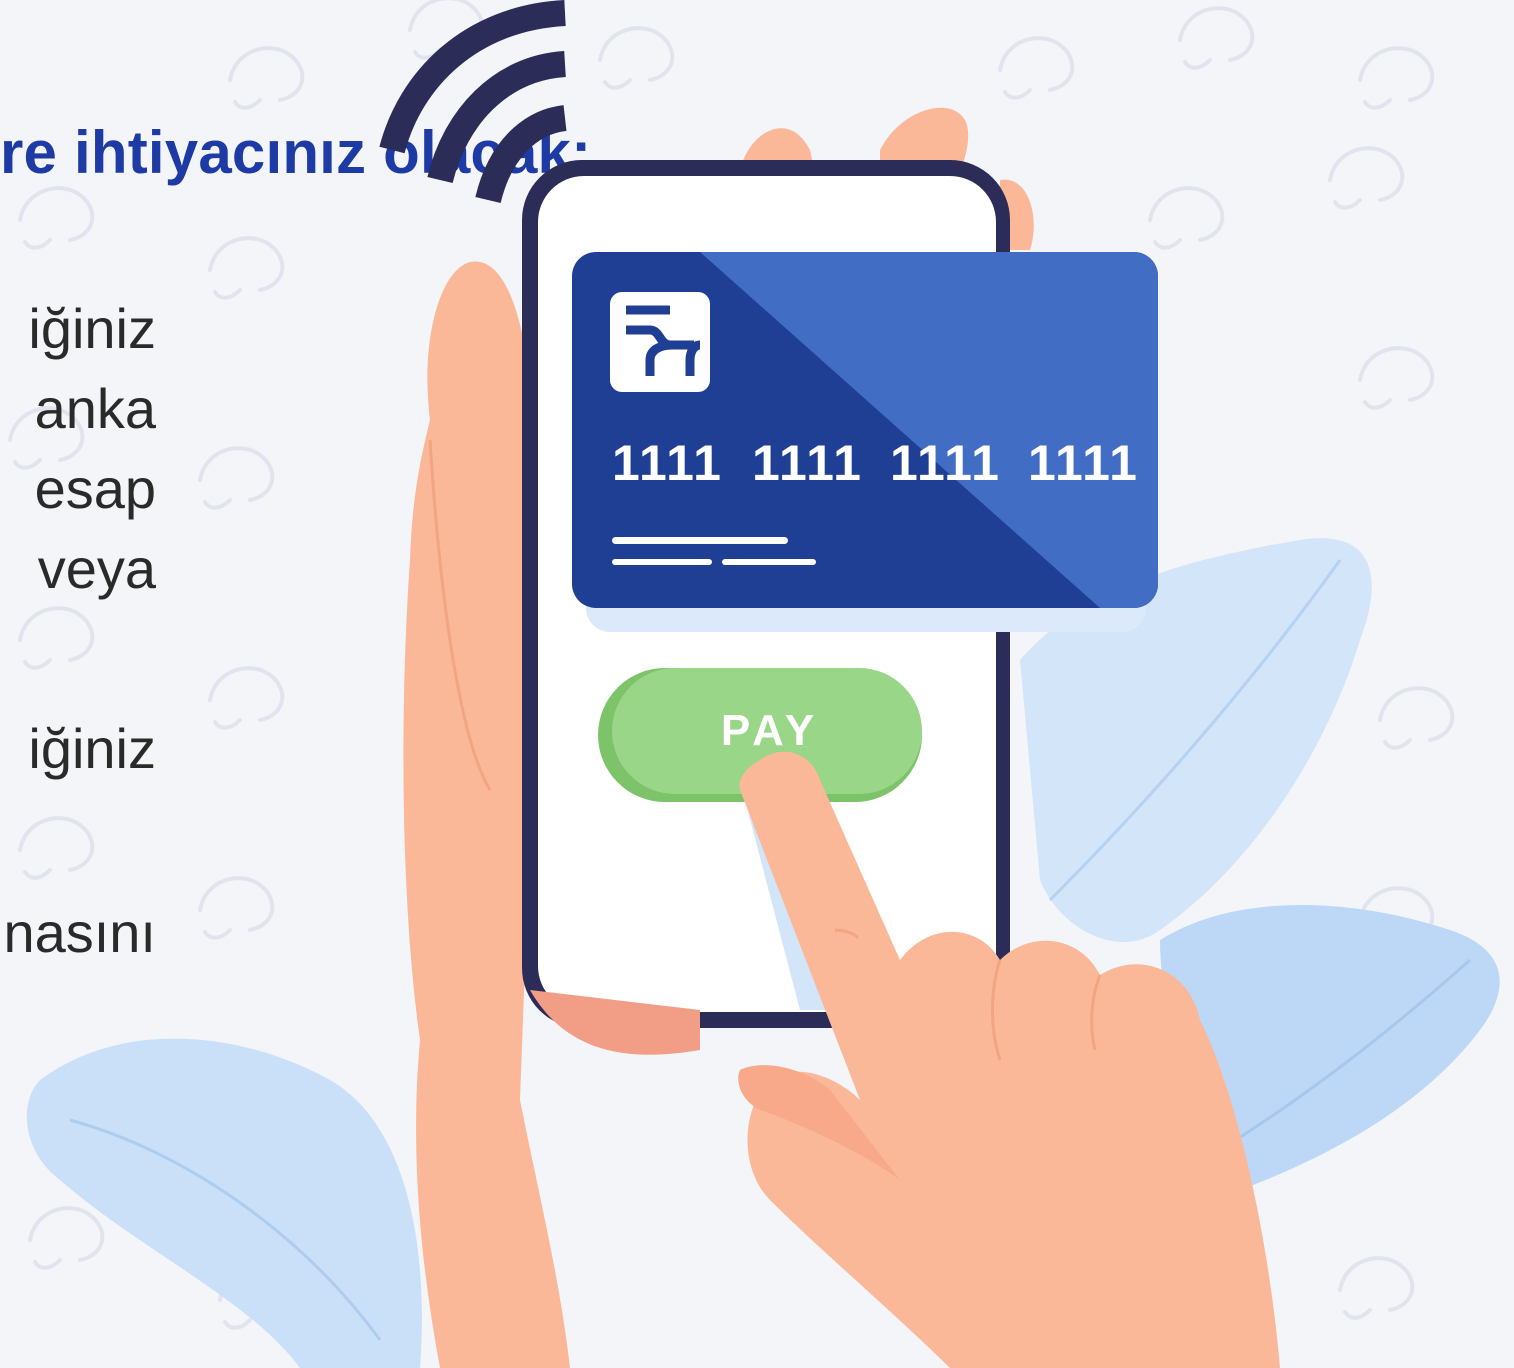 The height and width of the screenshot is (1368, 1514). Describe the element at coordinates (700, 540) in the screenshot. I see `card-name-line` at that location.